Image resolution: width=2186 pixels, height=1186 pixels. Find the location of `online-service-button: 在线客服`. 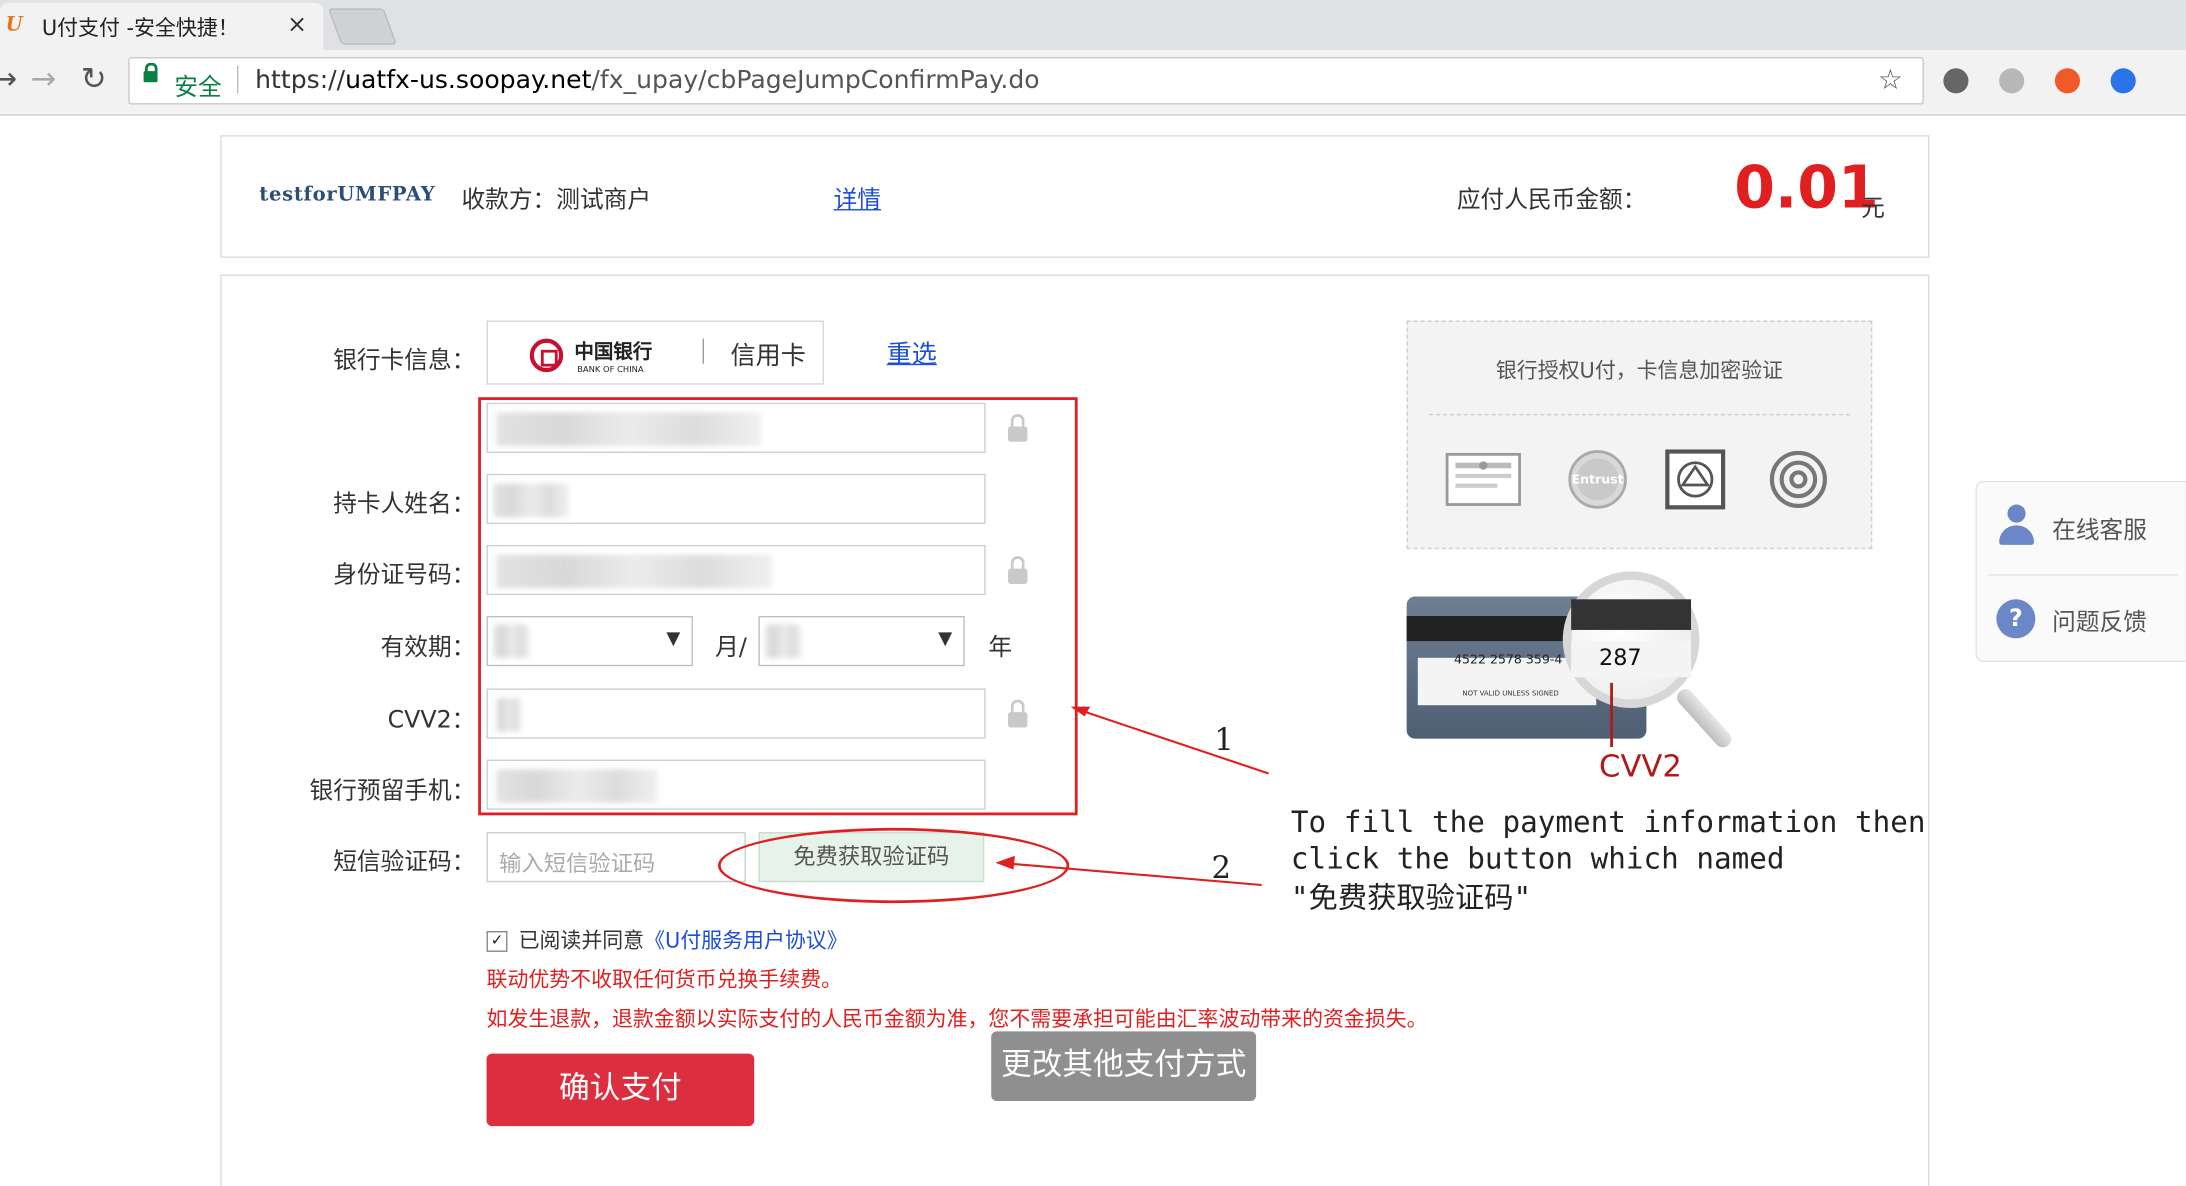

online-service-button: 在线客服 is located at coordinates (2085, 528).